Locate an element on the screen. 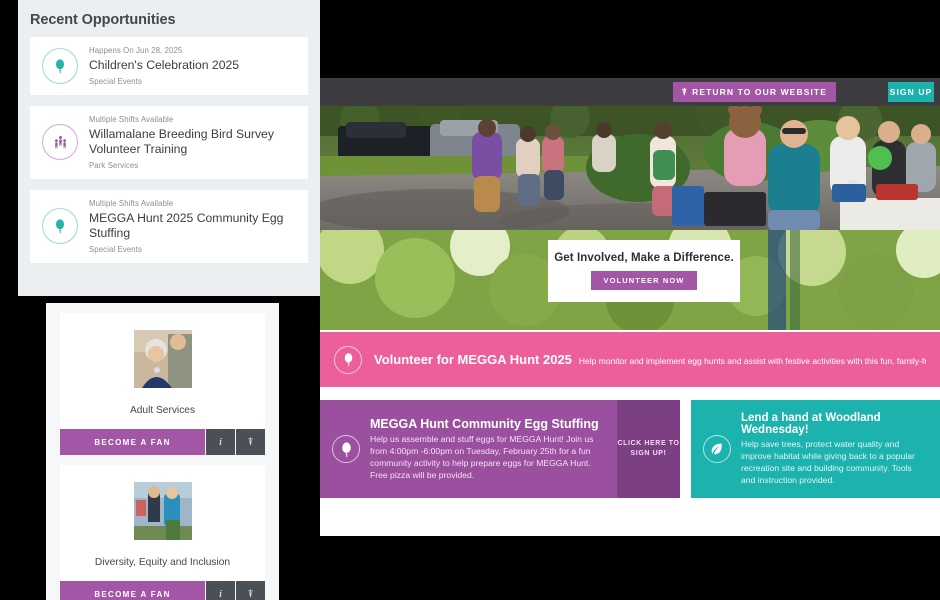  woodland-wednesday-title: Lend a hand at Woodland Wednesday! is located at coordinates (811, 423).